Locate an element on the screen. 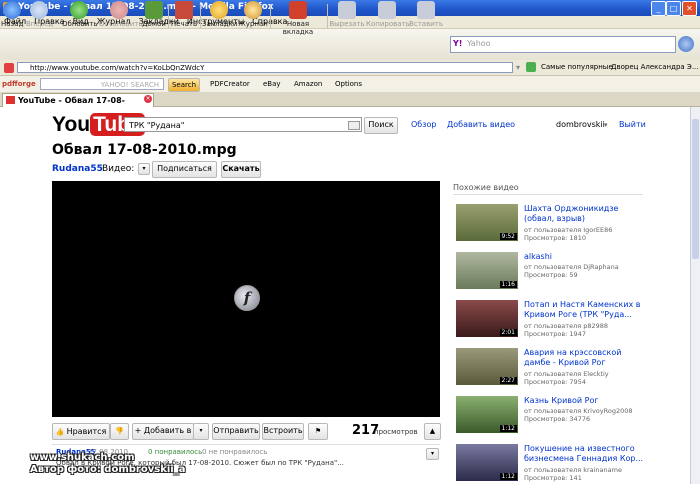 The width and height of the screenshot is (700, 486). refresh-button: Обновить is located at coordinates (80, 16).